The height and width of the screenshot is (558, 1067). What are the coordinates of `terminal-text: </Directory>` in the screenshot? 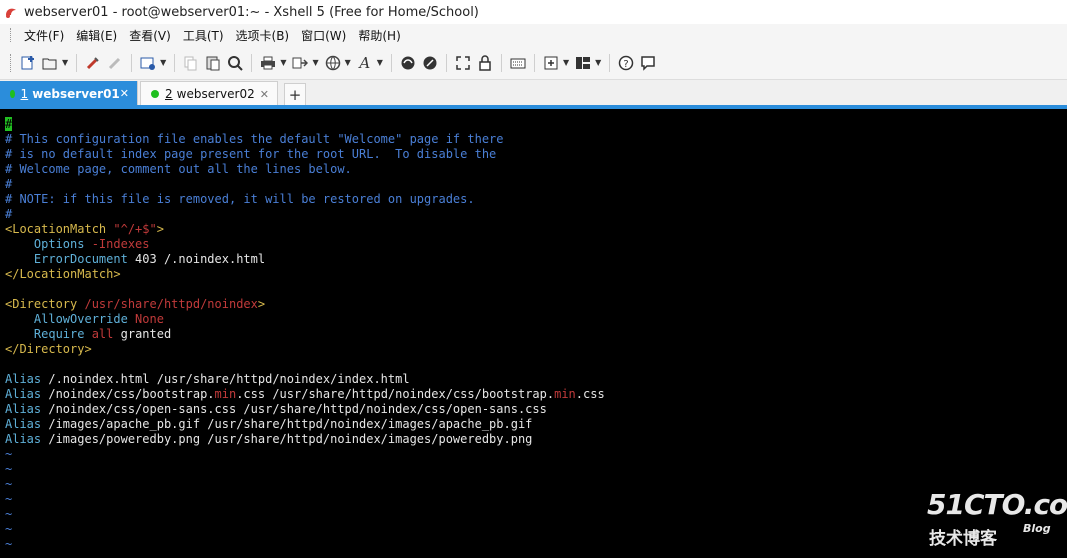 It's located at (48, 349).